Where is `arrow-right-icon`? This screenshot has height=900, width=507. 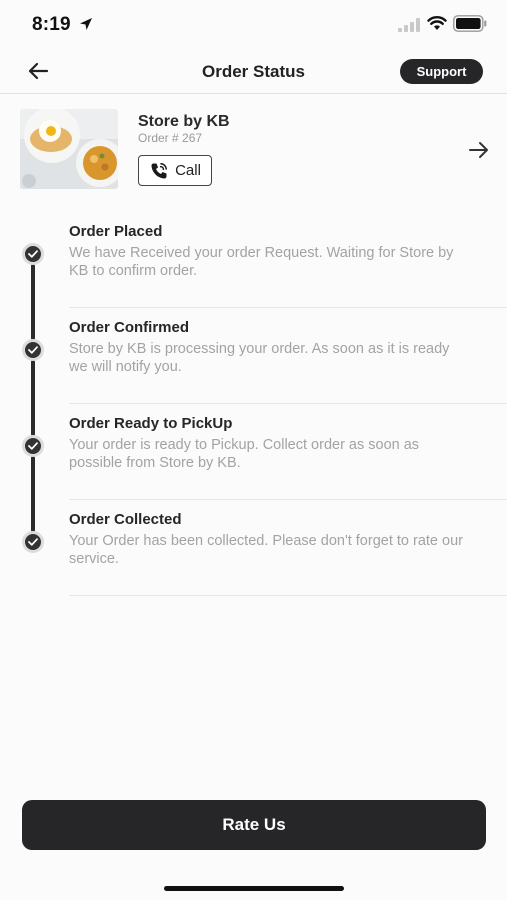
arrow-right-icon is located at coordinates (478, 150).